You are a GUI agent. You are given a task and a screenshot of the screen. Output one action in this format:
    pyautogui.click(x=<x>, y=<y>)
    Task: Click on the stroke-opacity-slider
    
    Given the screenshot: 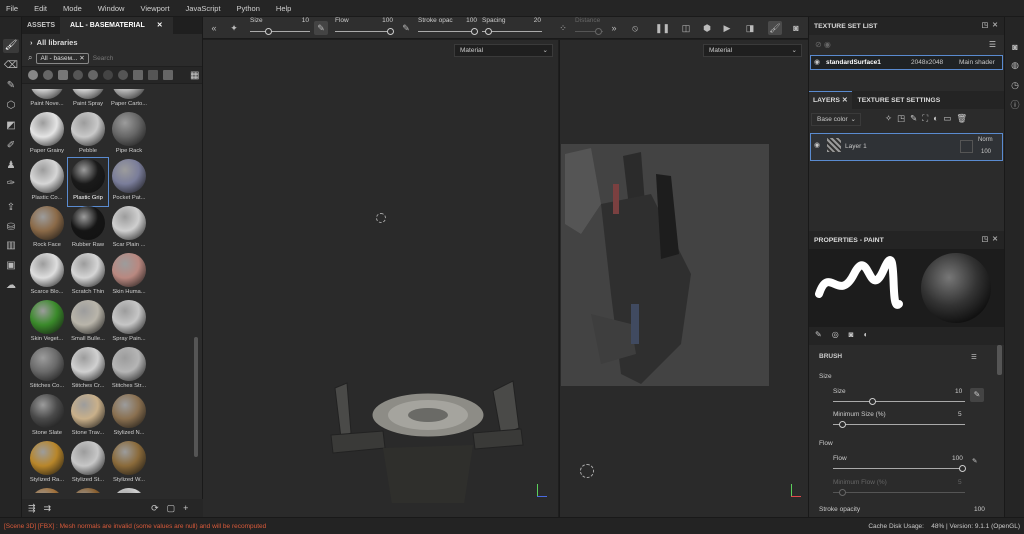 What is the action you would take?
    pyautogui.click(x=474, y=31)
    